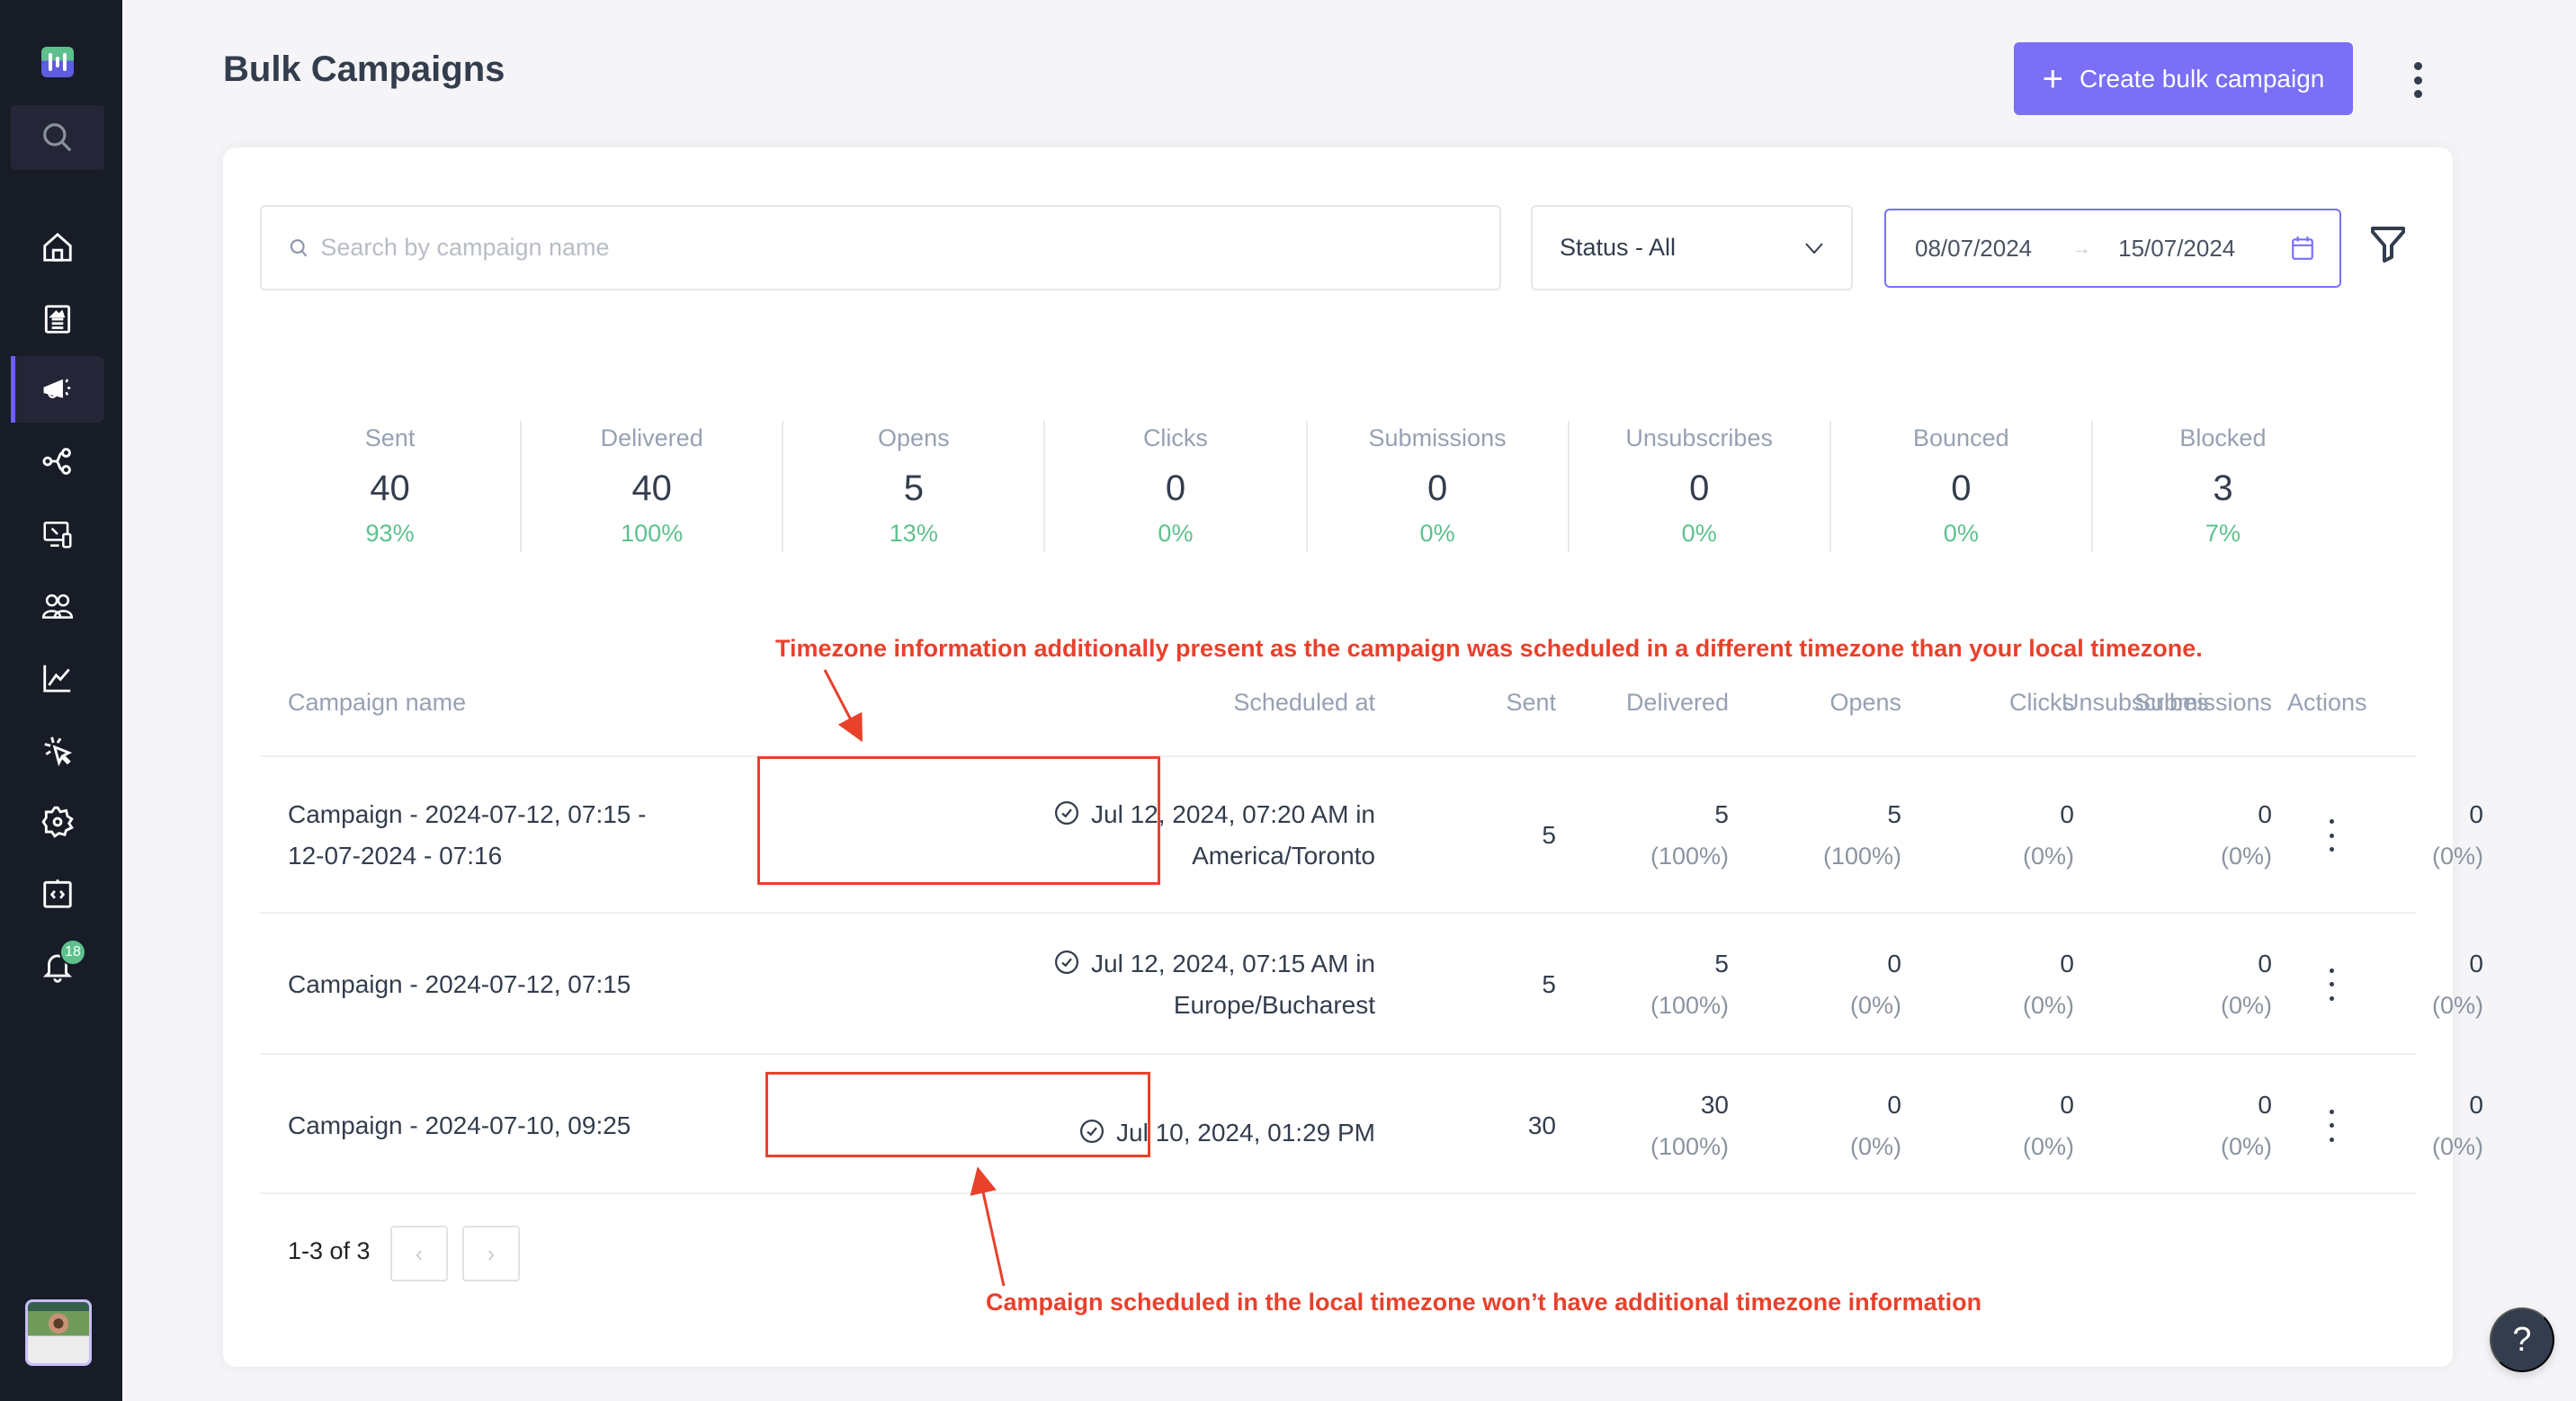 The image size is (2576, 1401). Describe the element at coordinates (2112, 248) in the screenshot. I see `date-range-picker: 08/07/2024 → 15/07/2024` at that location.